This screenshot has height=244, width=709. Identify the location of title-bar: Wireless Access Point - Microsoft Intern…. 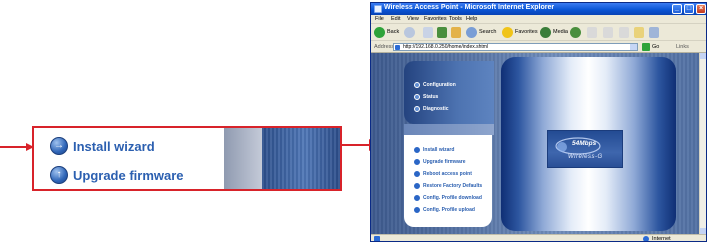
(538, 9).